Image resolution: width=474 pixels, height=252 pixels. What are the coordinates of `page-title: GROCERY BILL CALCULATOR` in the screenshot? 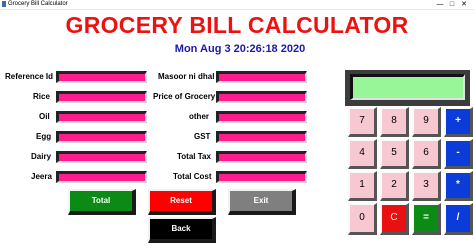 It's located at (237, 25).